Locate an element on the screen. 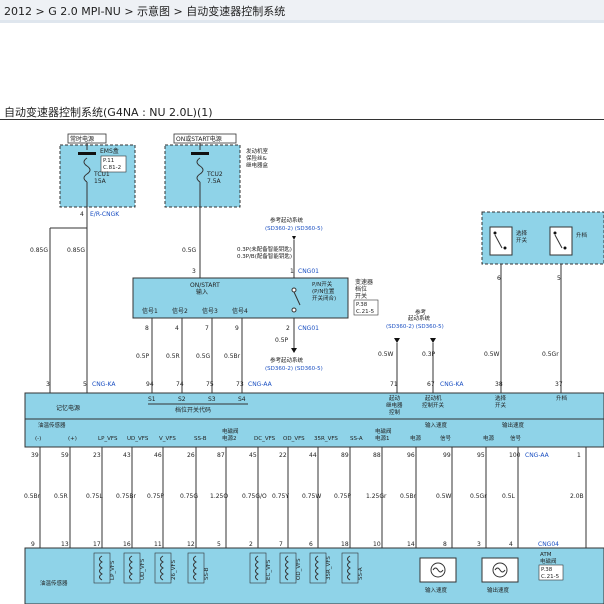 Image resolution: width=604 pixels, height=604 pixels. ref-start-title: 参考起动系统 is located at coordinates (287, 220).